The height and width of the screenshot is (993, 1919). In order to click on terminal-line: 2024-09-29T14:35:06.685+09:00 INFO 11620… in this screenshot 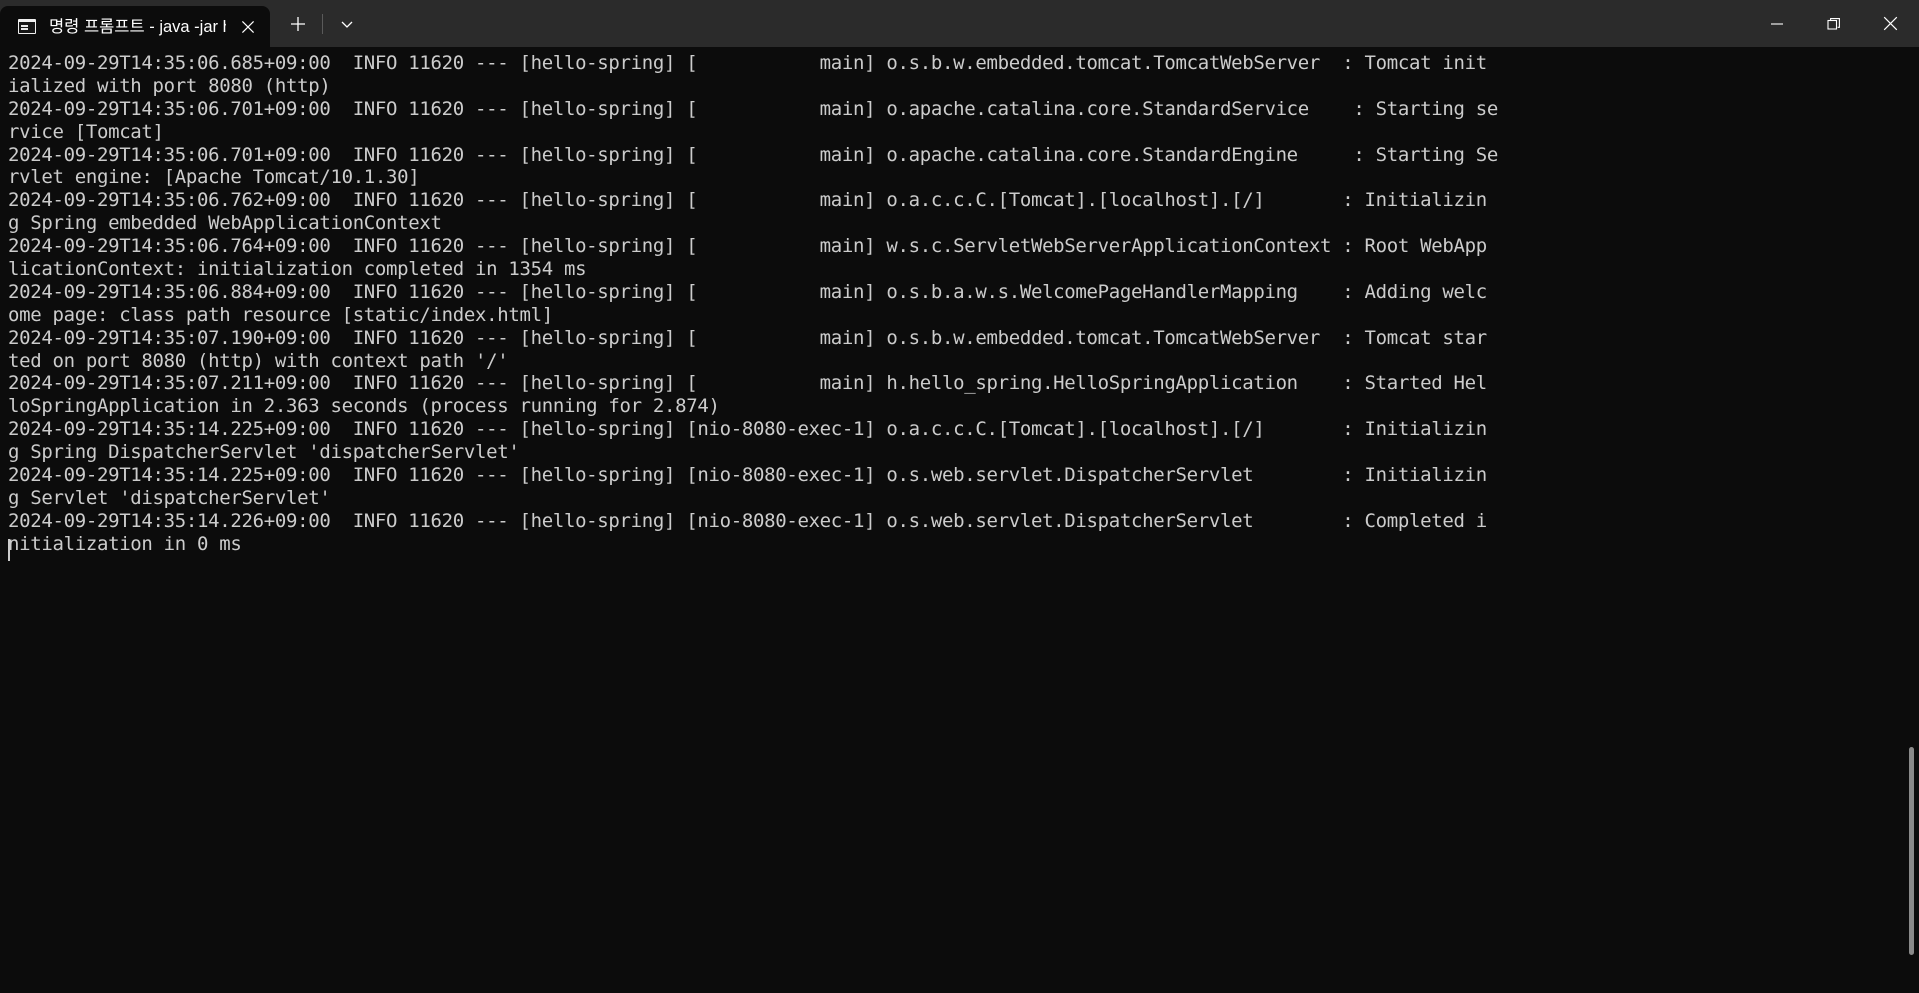, I will do `click(747, 63)`.